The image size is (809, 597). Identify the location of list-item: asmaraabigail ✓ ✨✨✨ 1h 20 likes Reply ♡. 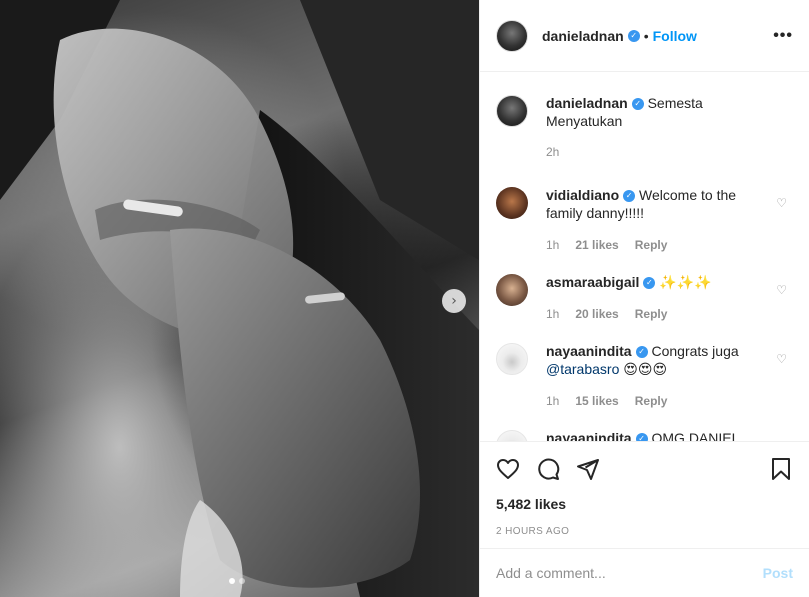
(644, 298).